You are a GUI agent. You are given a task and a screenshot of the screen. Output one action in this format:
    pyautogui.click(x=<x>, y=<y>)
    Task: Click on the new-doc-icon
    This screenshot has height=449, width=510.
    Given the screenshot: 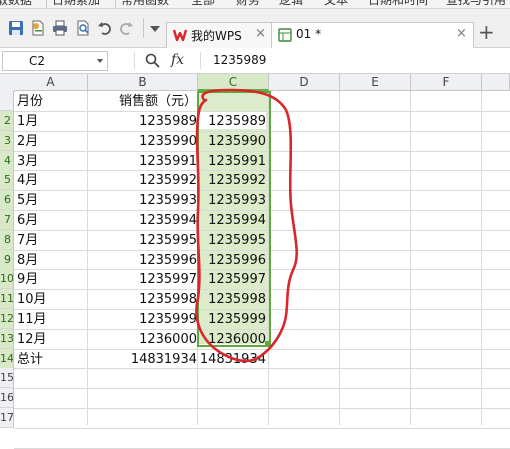 What is the action you would take?
    pyautogui.click(x=38, y=28)
    